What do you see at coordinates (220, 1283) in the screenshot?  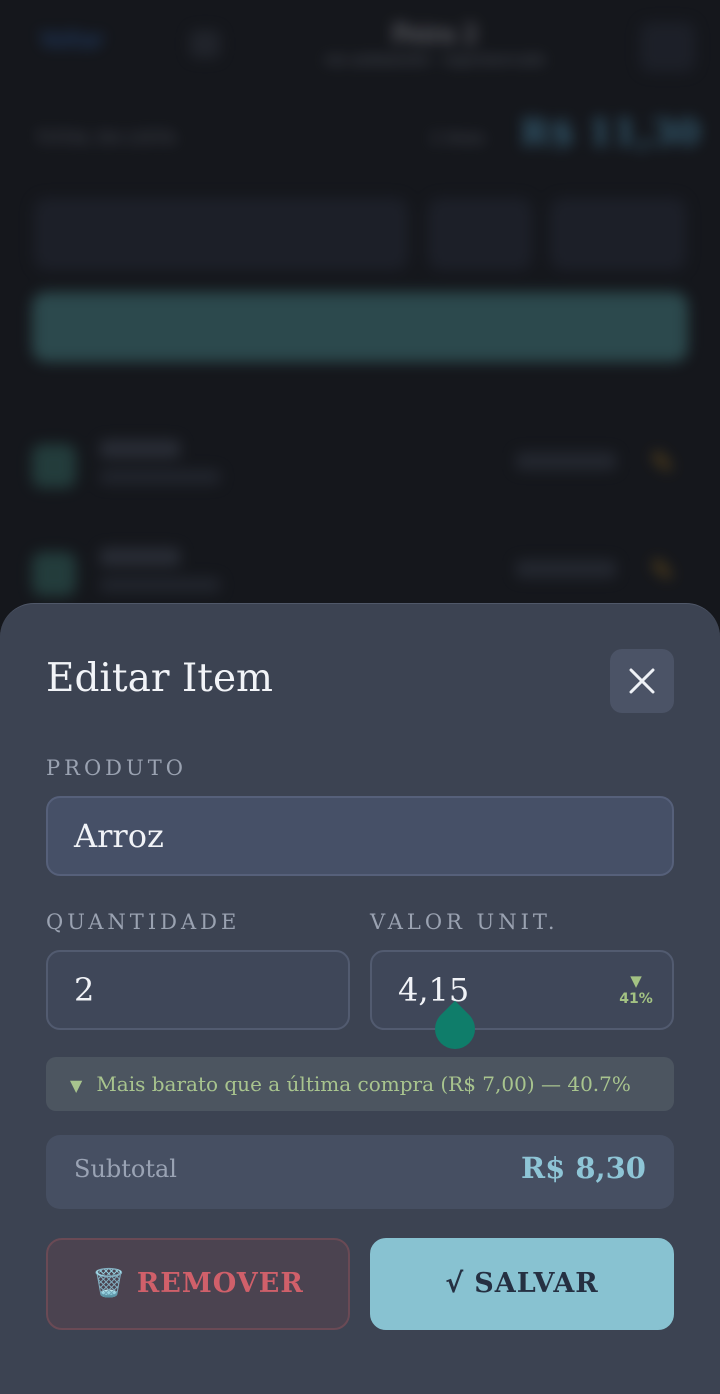 I see `remove-label: REMOVER` at bounding box center [220, 1283].